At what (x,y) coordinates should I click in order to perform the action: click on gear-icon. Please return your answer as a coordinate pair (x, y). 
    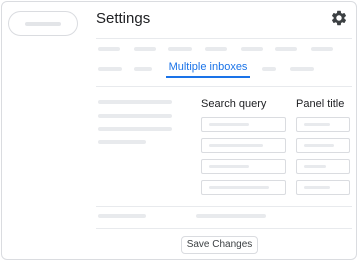
    Looking at the image, I should click on (339, 18).